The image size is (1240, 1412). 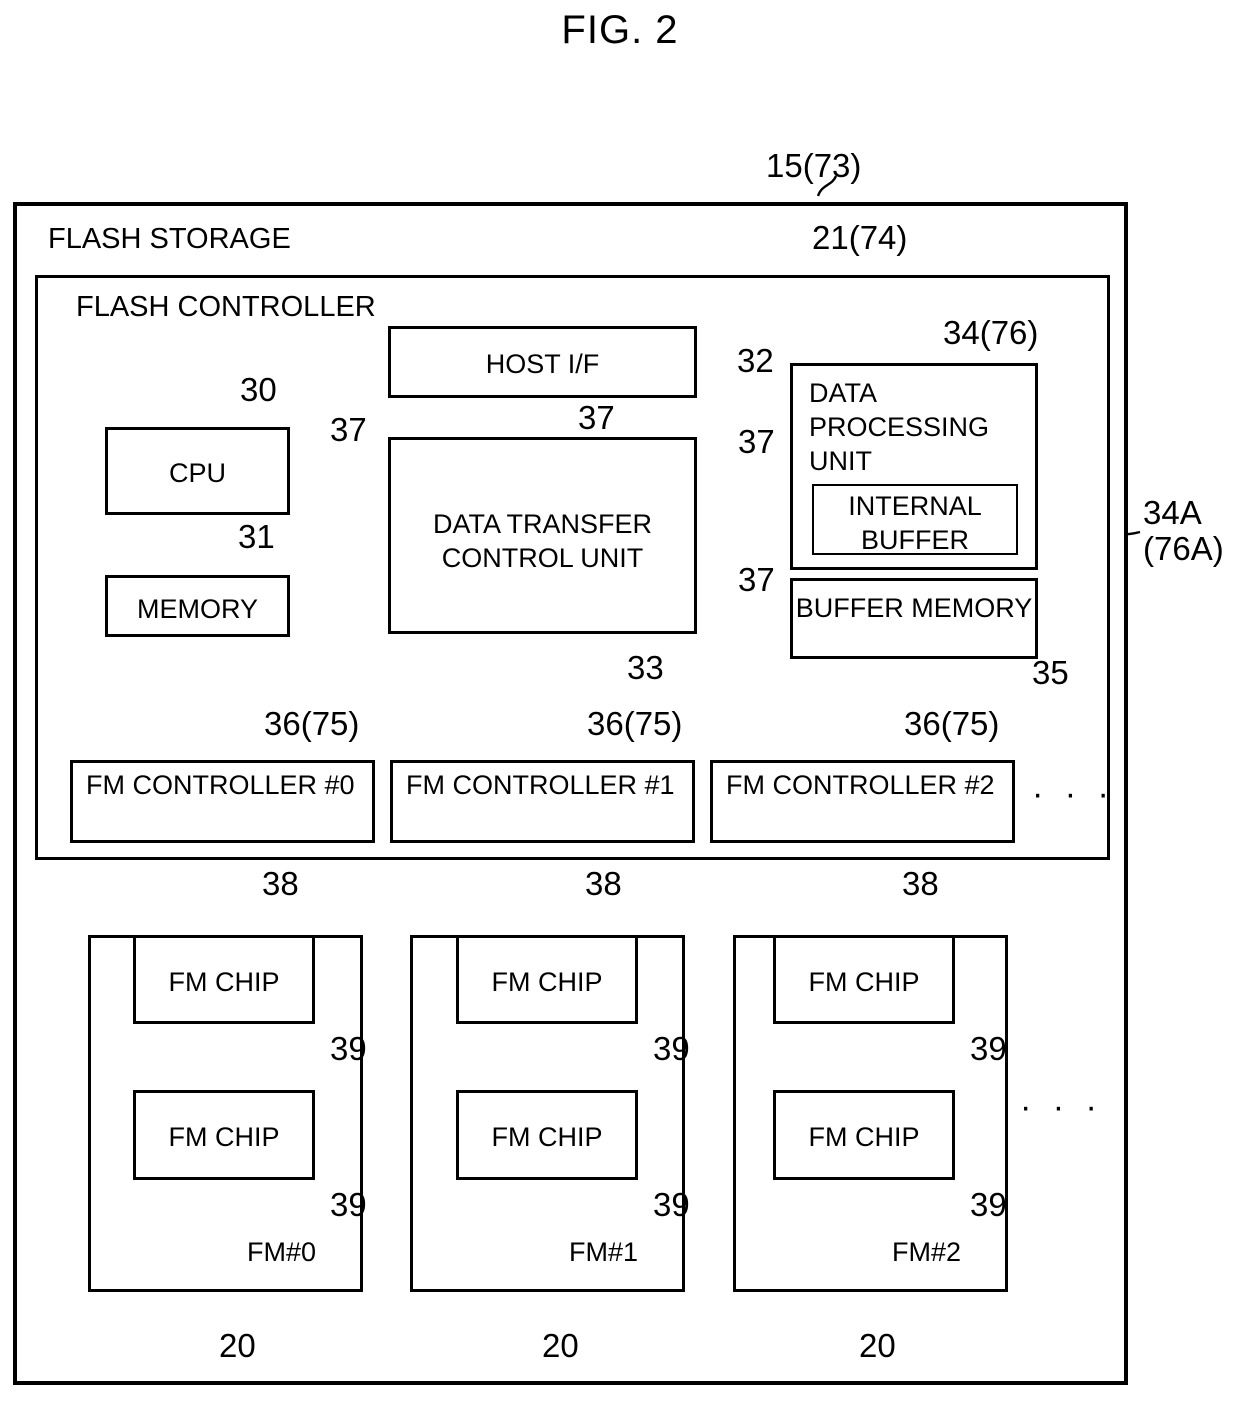 What do you see at coordinates (671, 1204) in the screenshot?
I see `ref-fm-module-1-chip-1: 39` at bounding box center [671, 1204].